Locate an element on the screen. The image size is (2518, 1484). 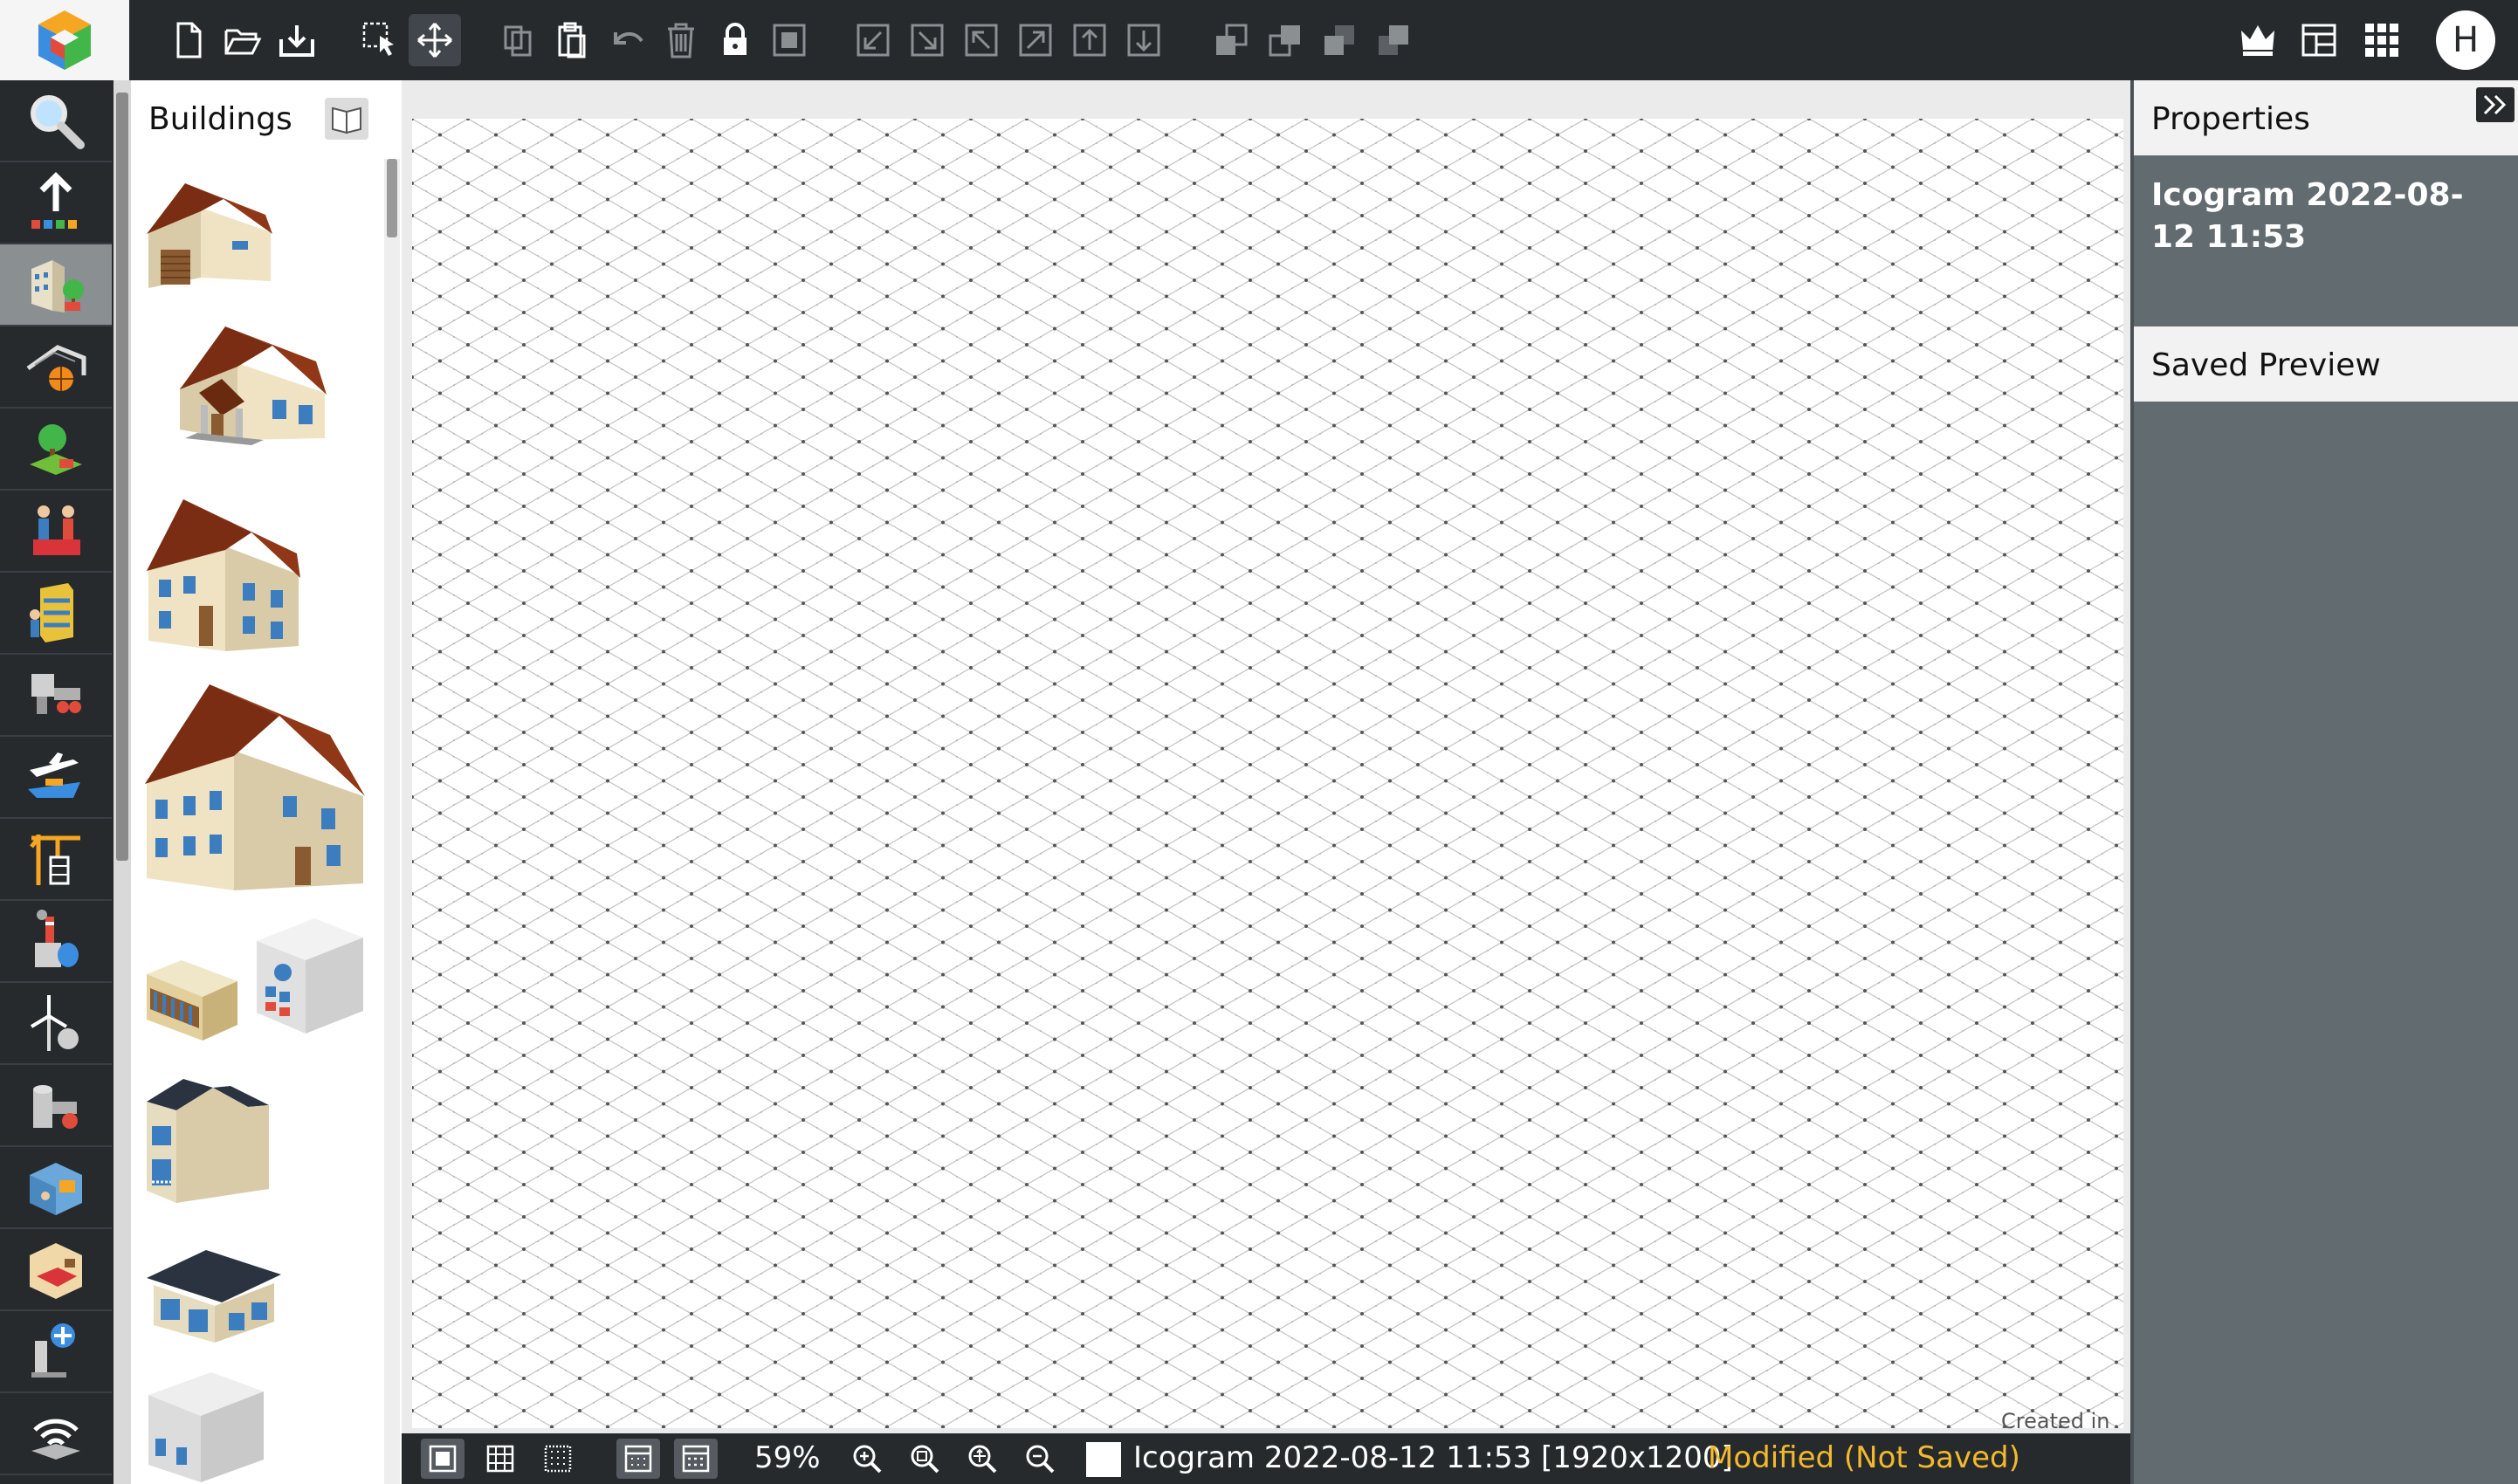
zoom-in-icon is located at coordinates (867, 1459).